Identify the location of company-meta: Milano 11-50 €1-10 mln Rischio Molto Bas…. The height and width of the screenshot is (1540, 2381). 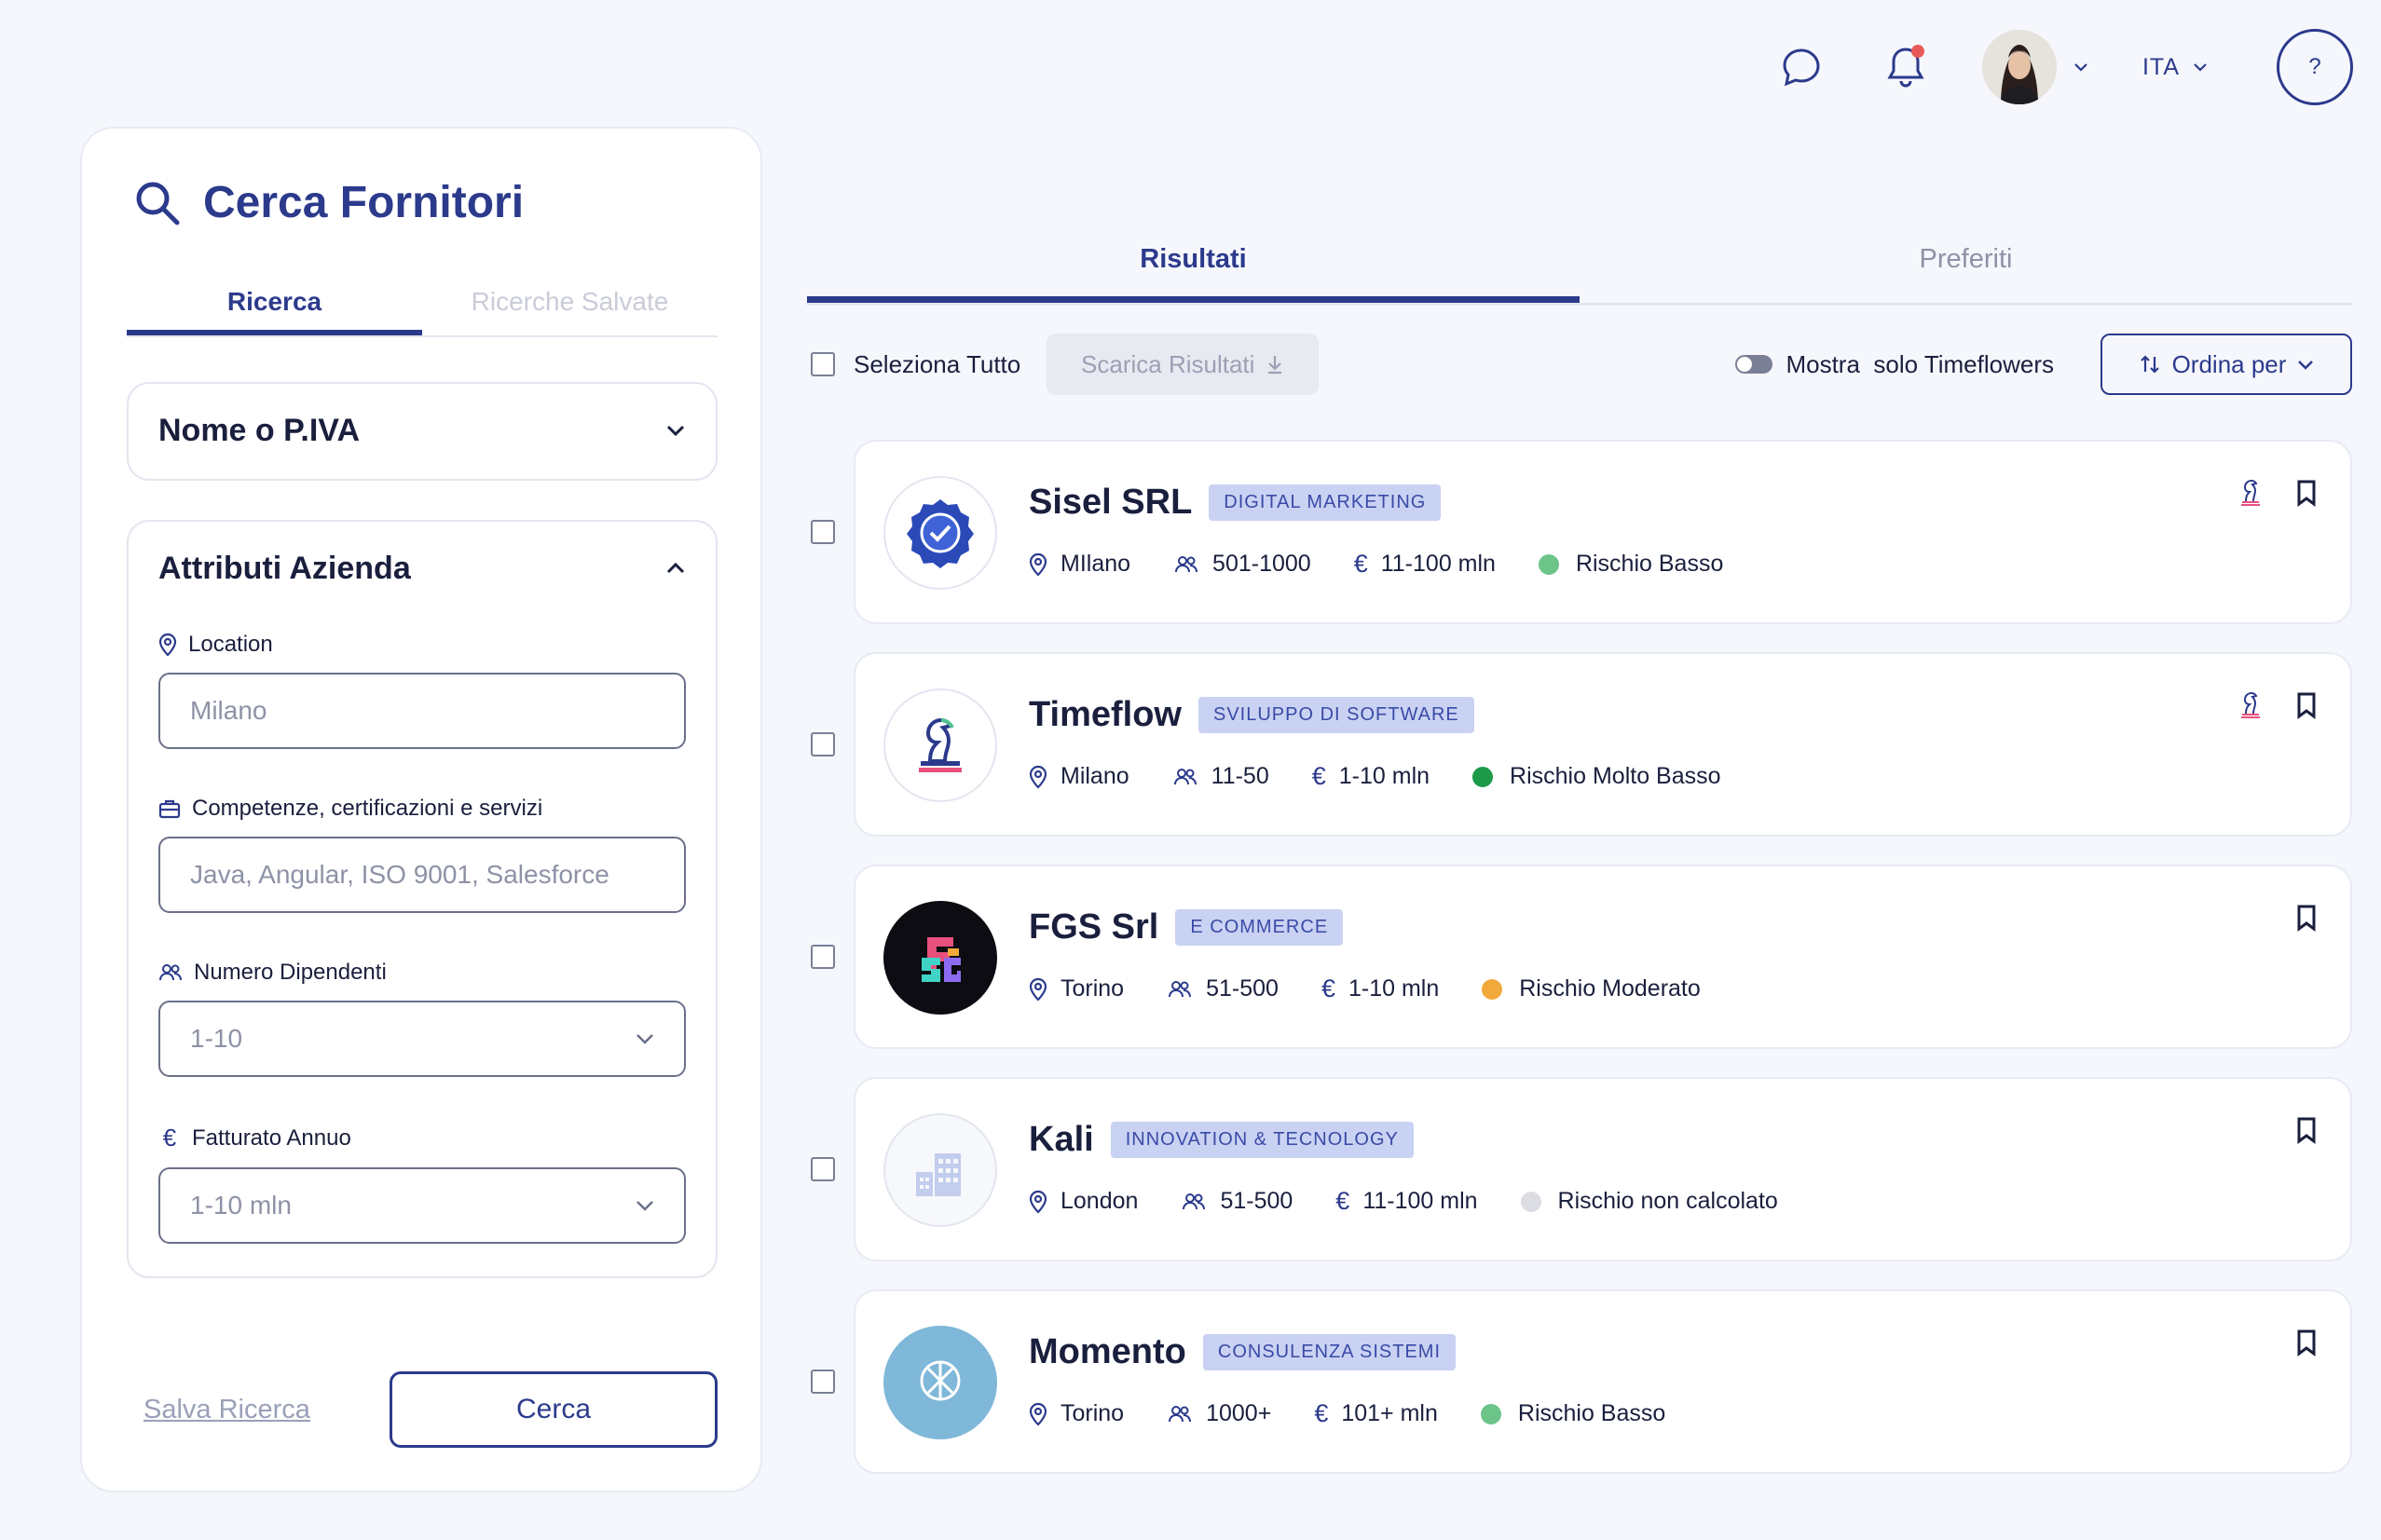
(1396, 776).